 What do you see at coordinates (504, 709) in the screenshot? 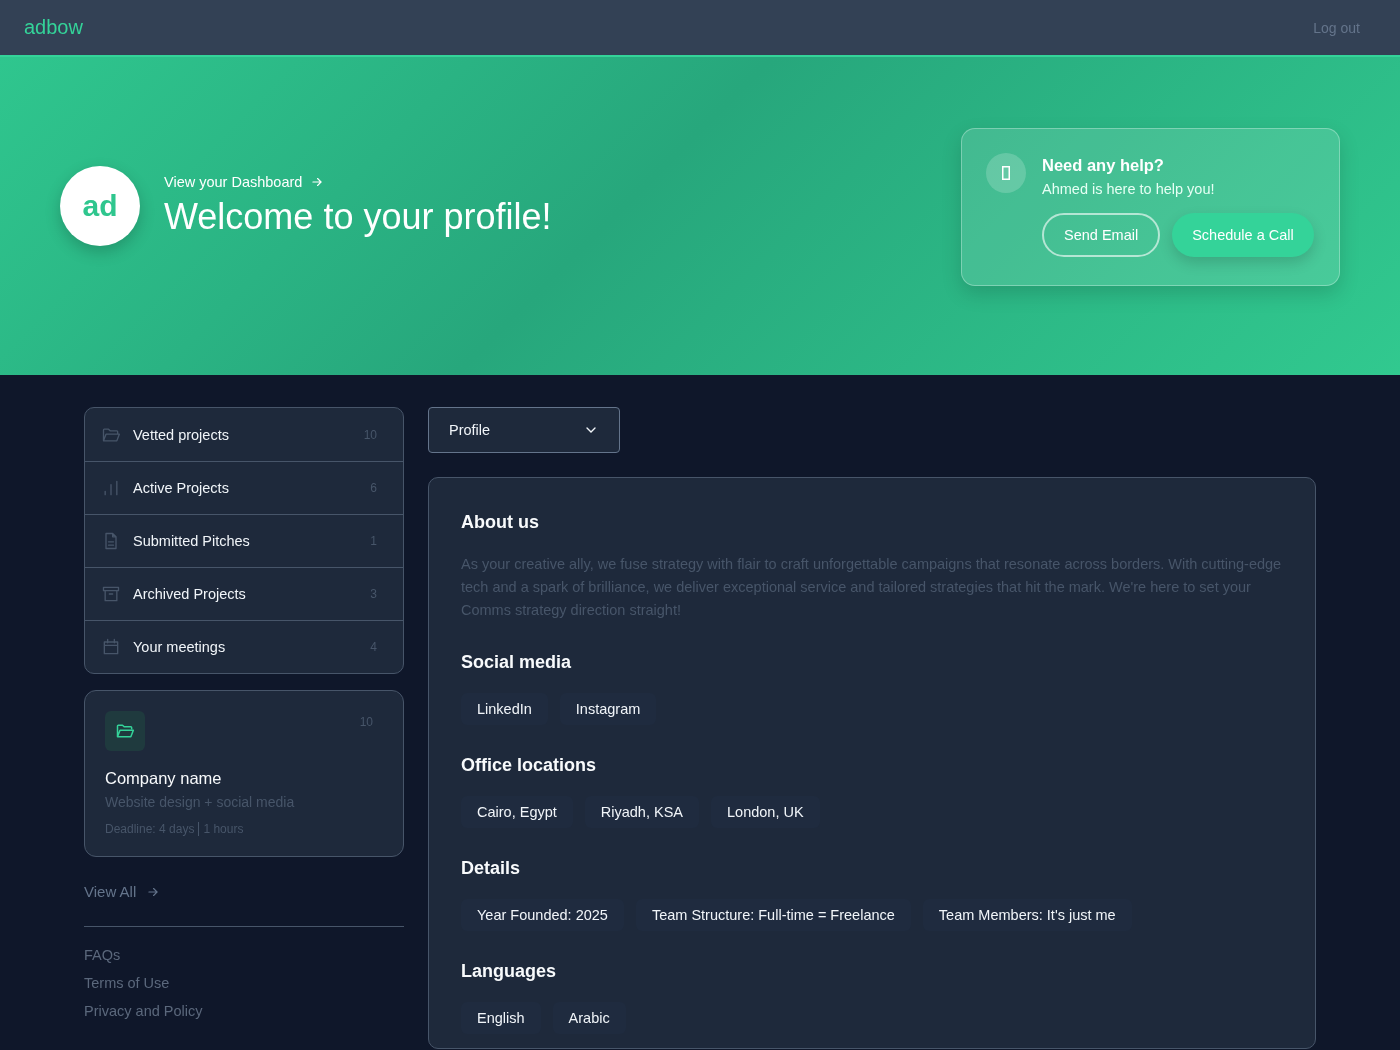
I see `info-tag: LinkedIn` at bounding box center [504, 709].